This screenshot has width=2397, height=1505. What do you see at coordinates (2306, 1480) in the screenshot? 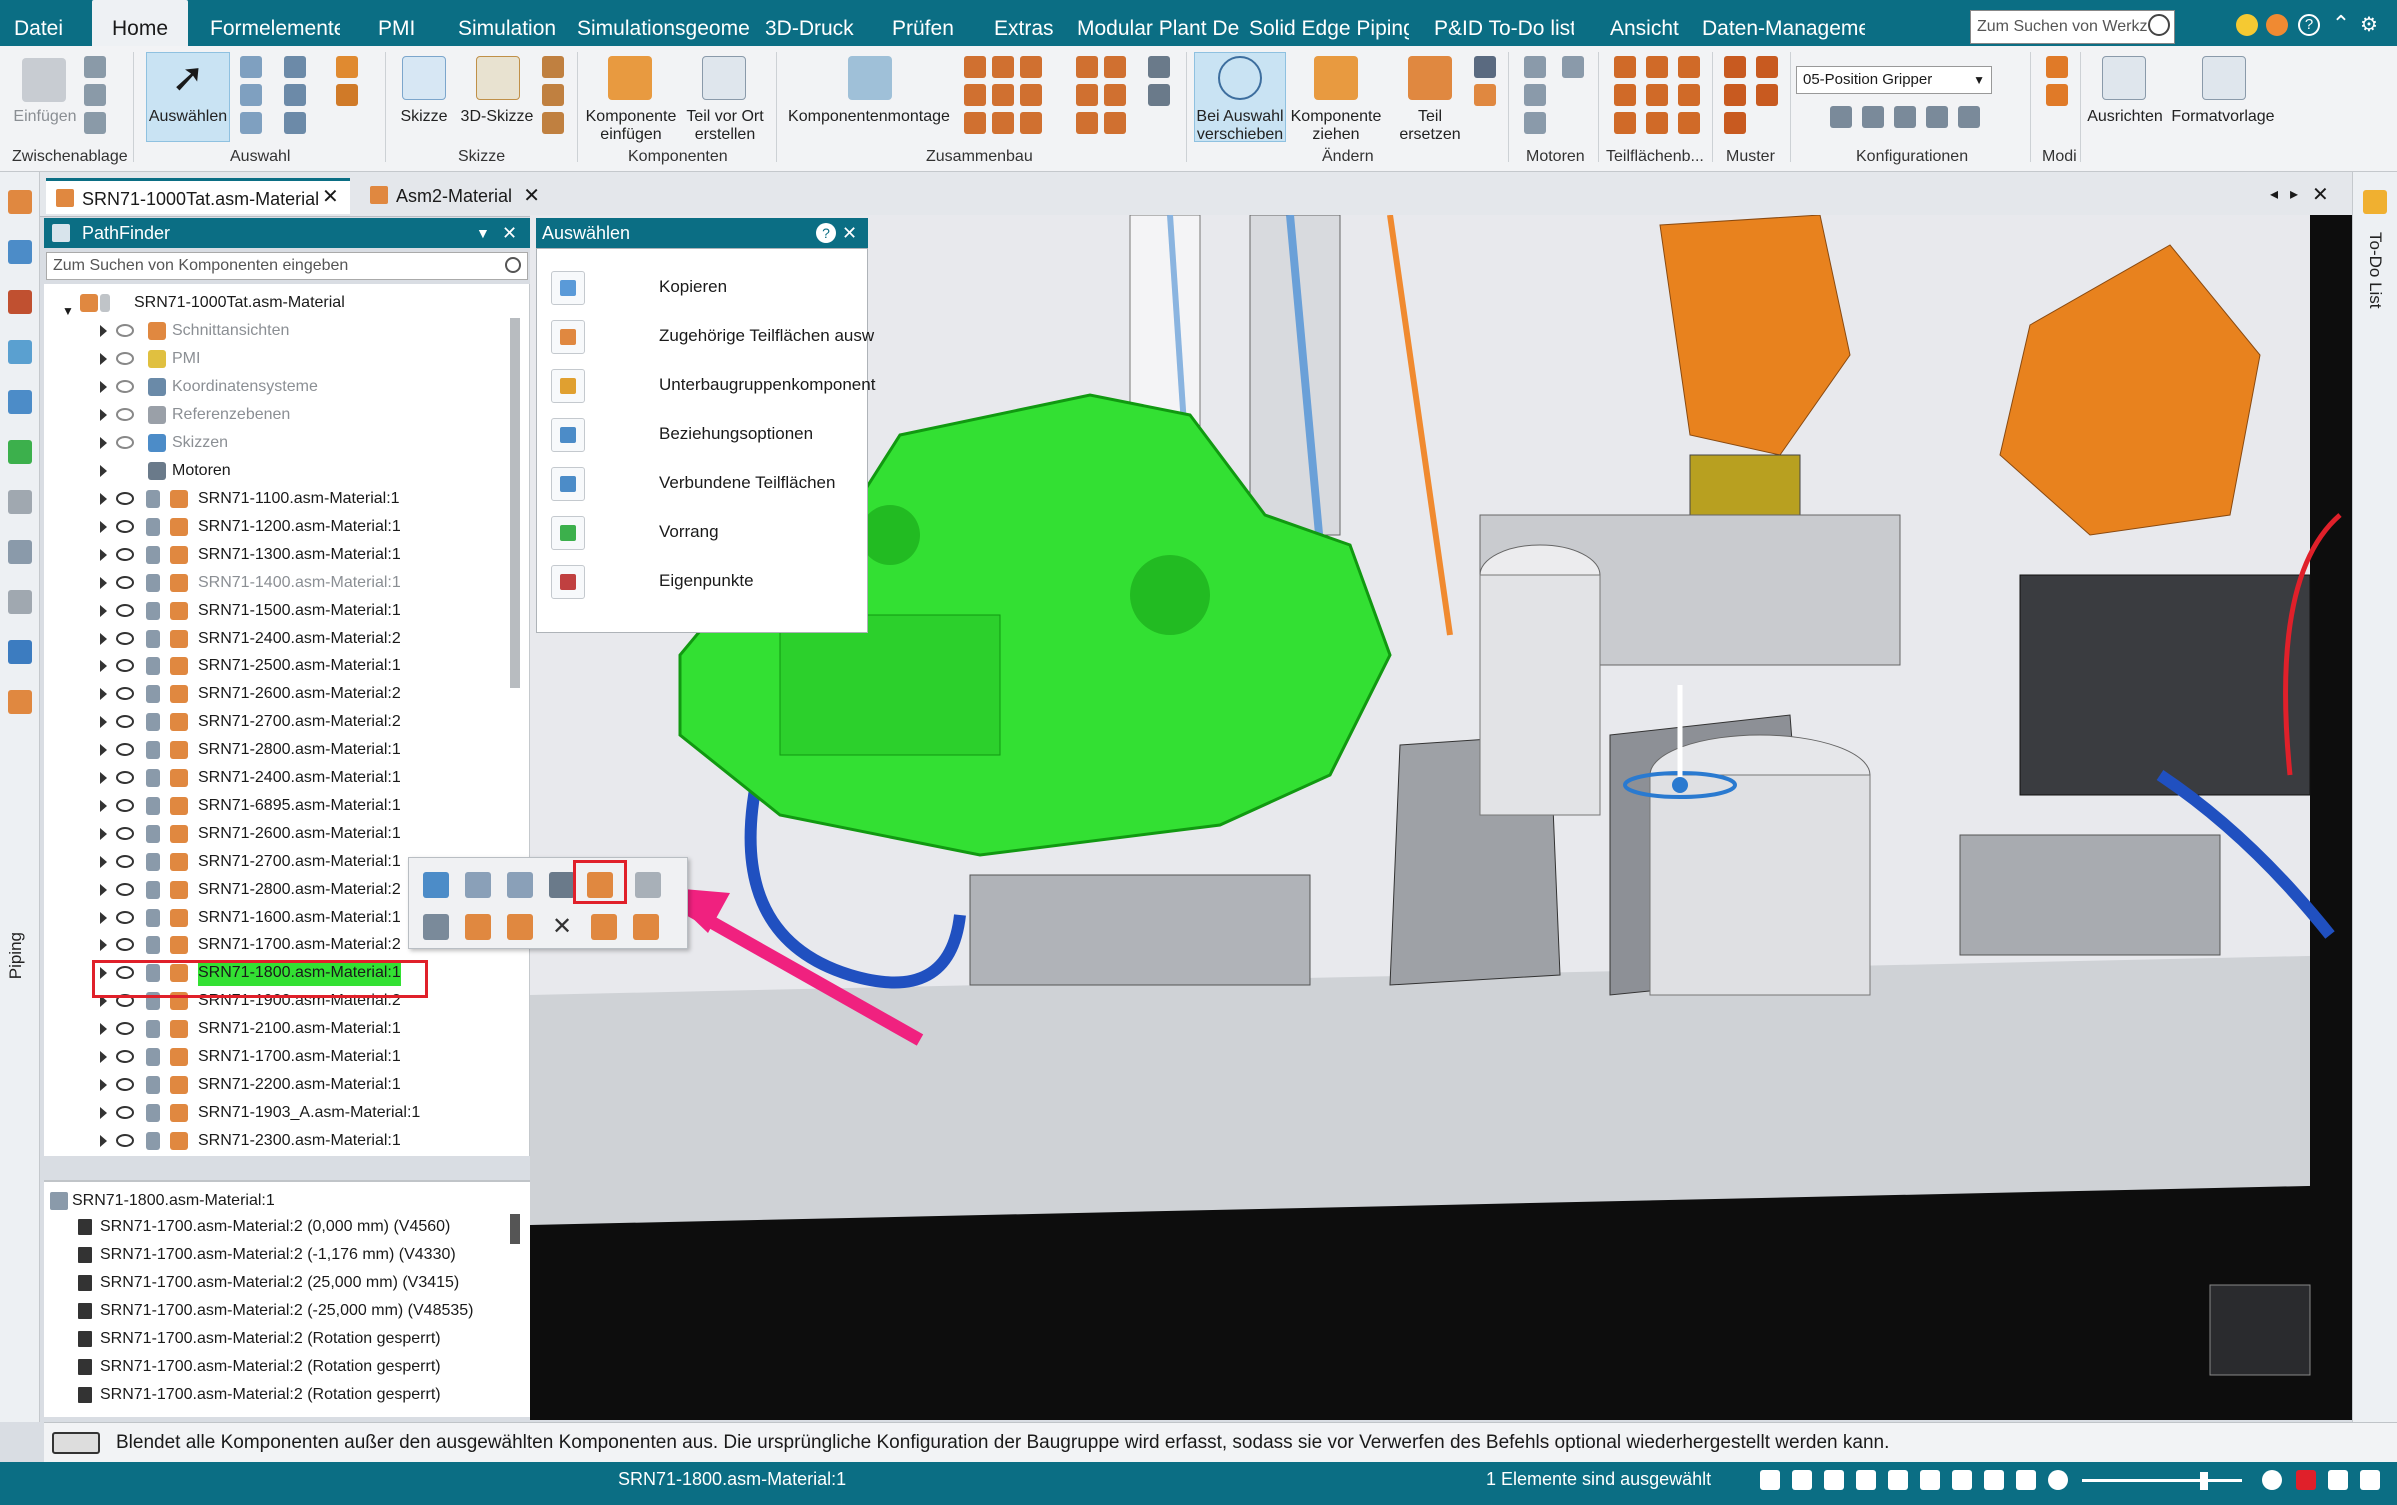
I see `record-icon` at bounding box center [2306, 1480].